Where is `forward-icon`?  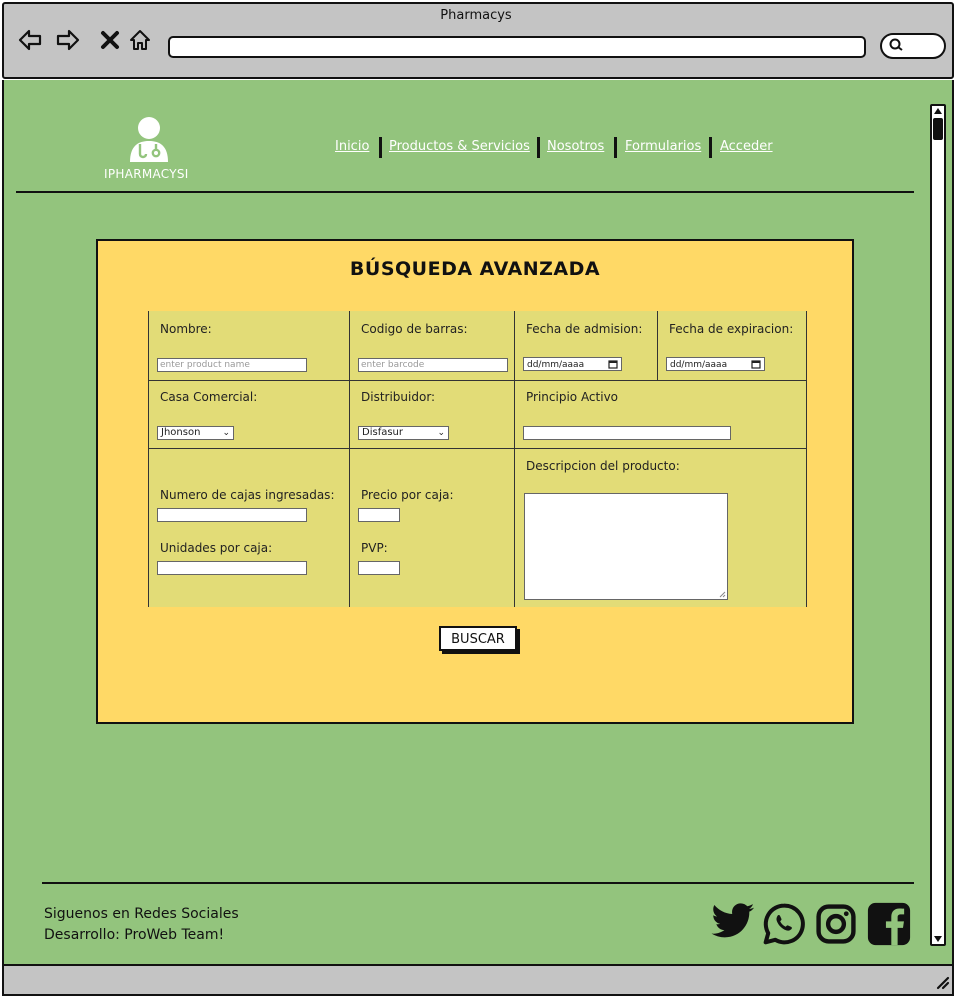
forward-icon is located at coordinates (68, 40).